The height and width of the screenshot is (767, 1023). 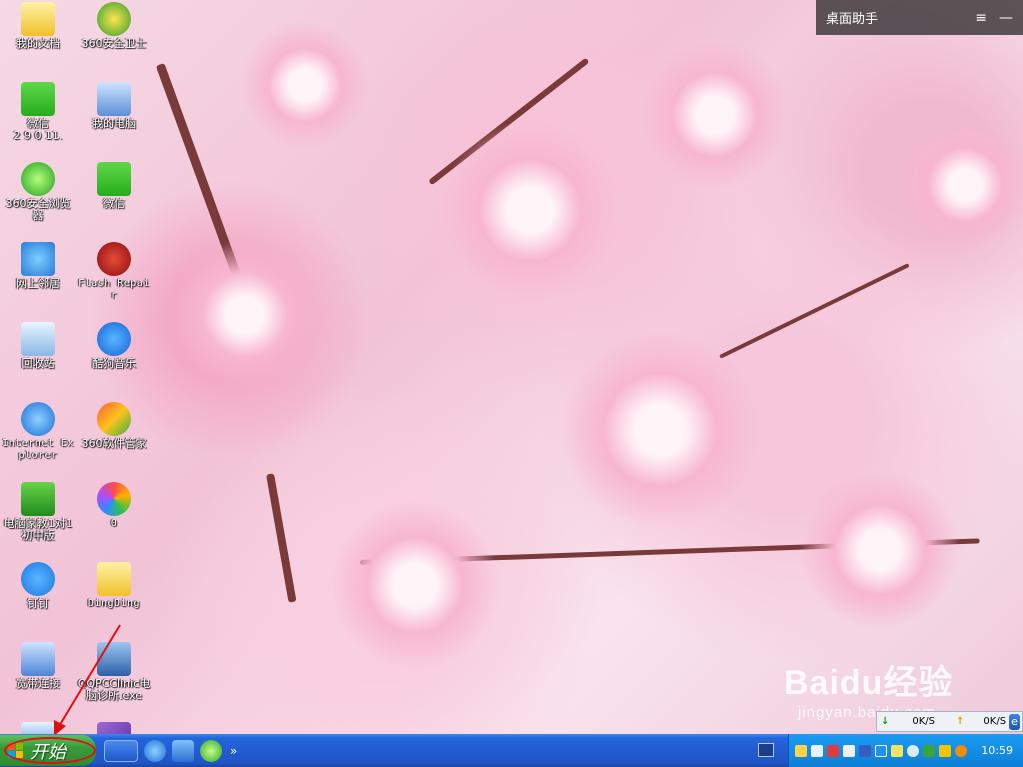 I want to click on desktop-icon-internet-explorer: Internet Explorer, so click(x=38, y=439).